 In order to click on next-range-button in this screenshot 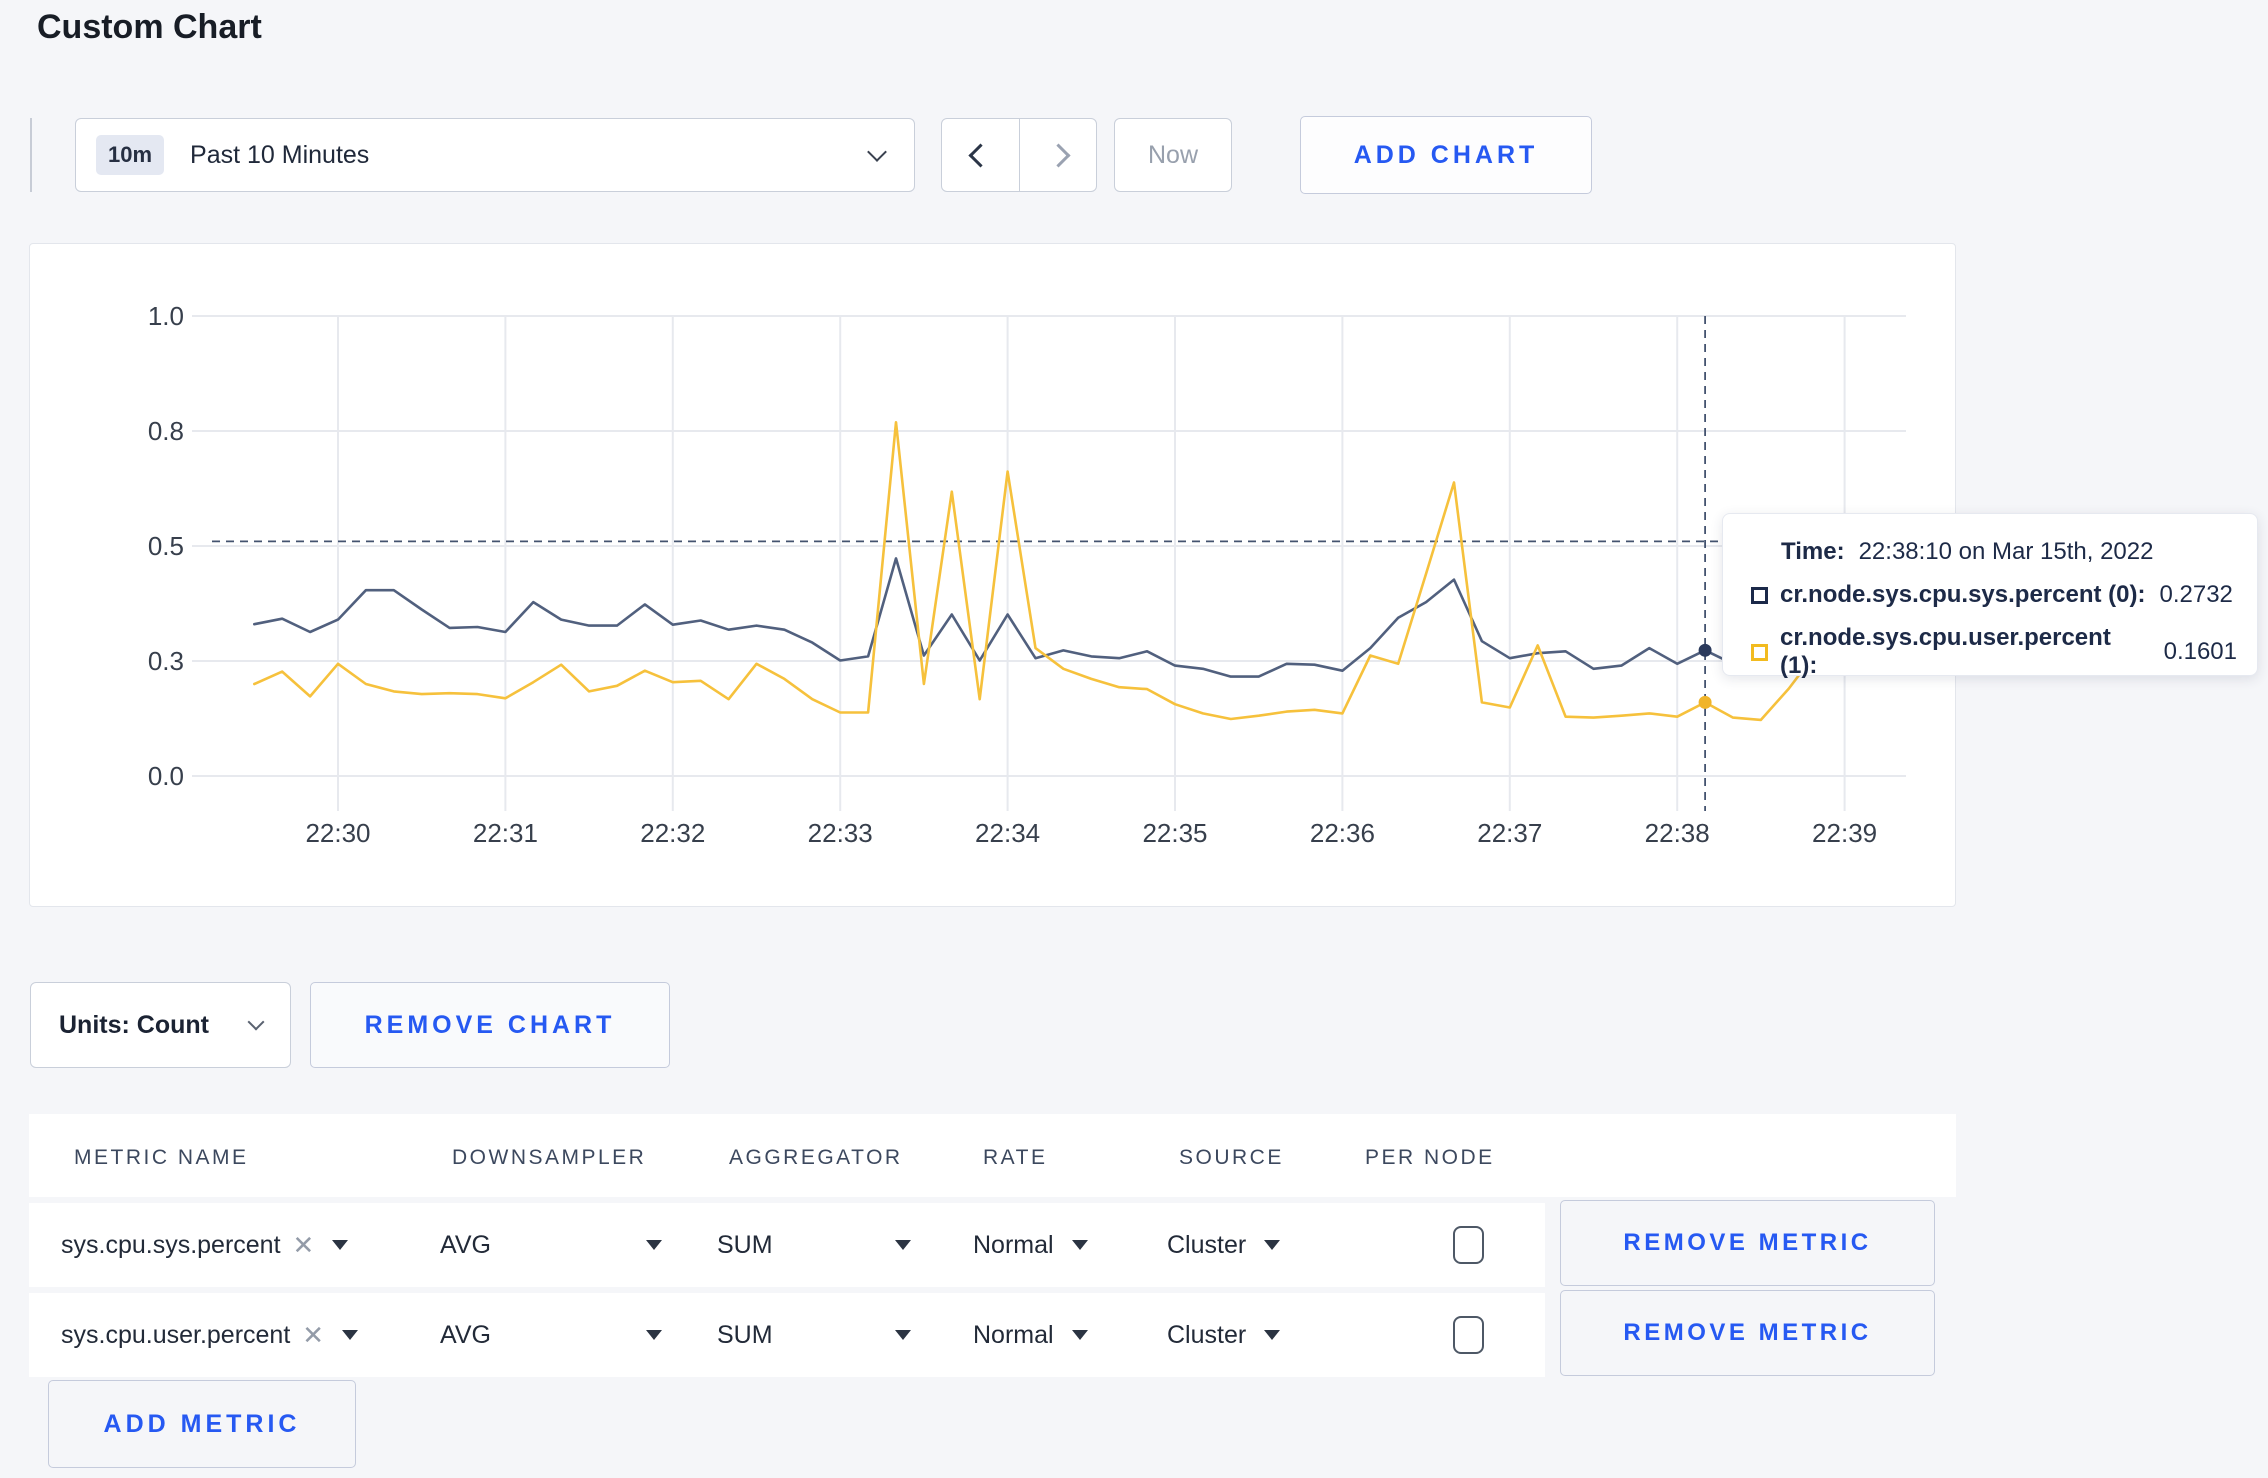, I will do `click(1057, 155)`.